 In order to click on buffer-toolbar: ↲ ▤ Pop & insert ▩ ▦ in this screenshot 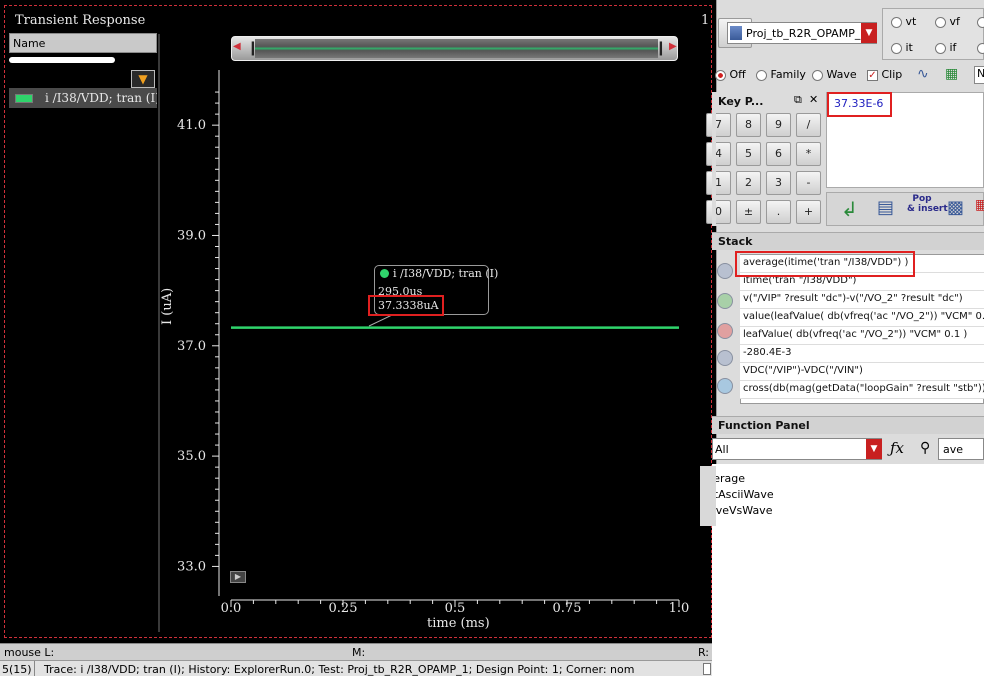, I will do `click(905, 209)`.